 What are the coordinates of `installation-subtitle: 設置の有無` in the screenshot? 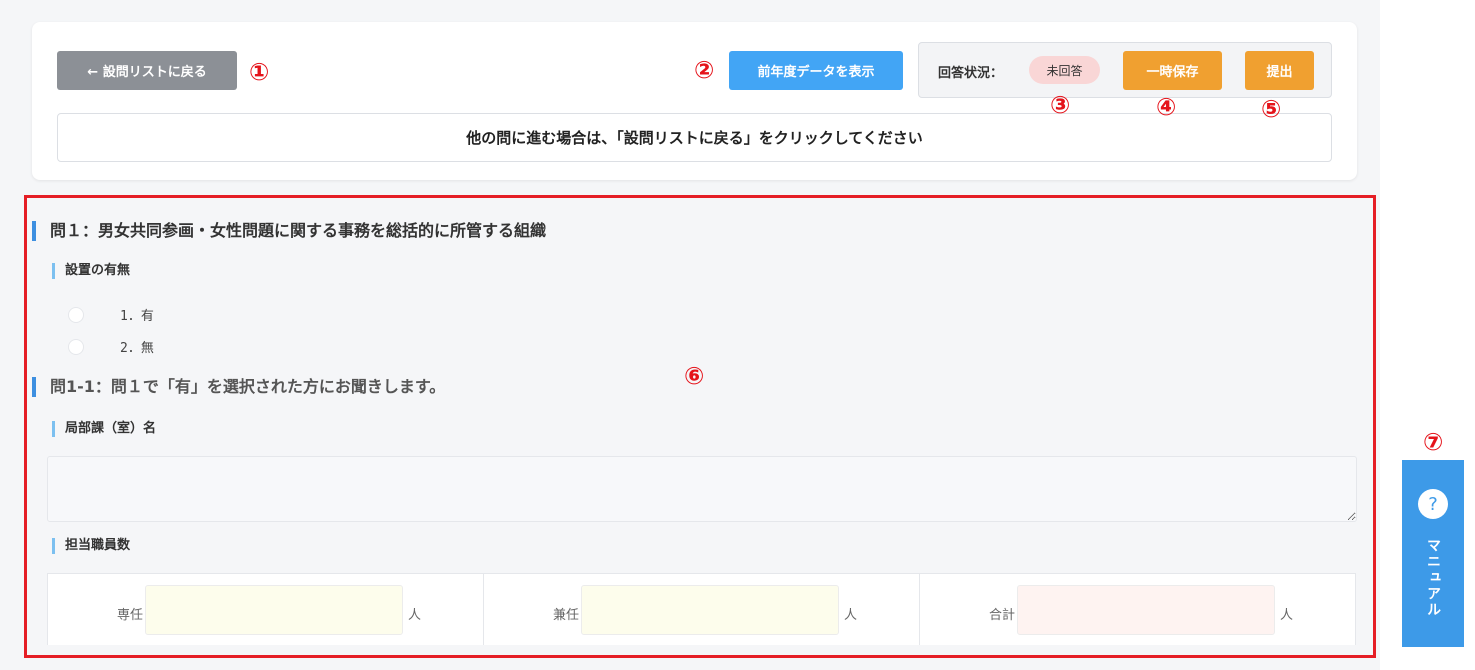 It's located at (91, 271).